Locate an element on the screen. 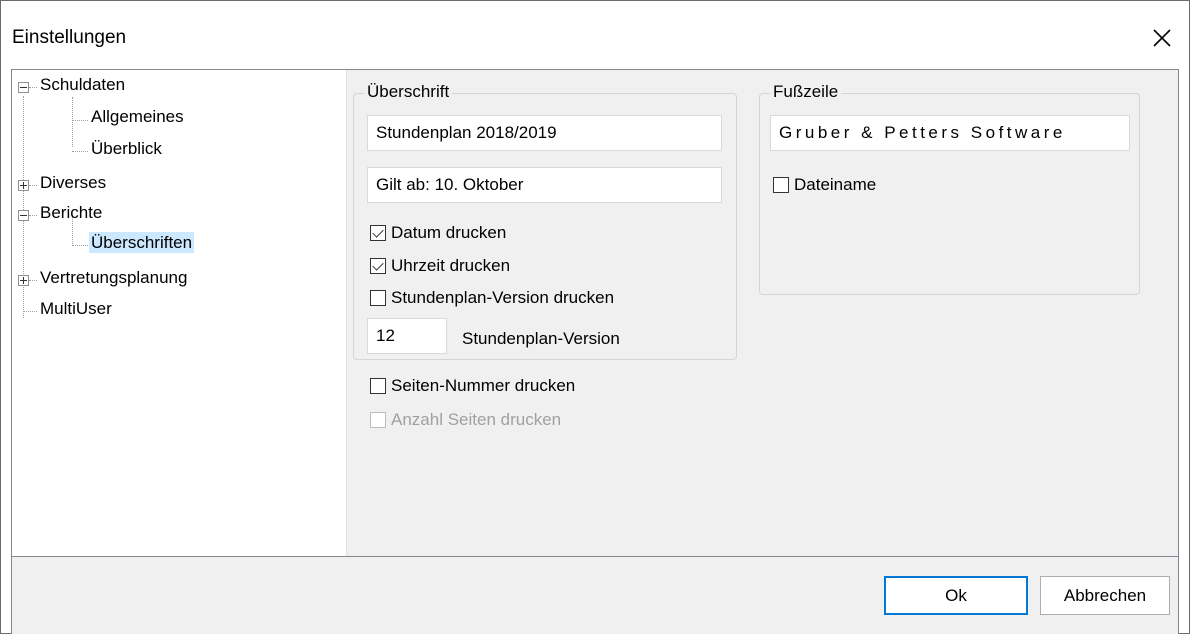 This screenshot has height=634, width=1190. tree-item-diverses: Diverses is located at coordinates (73, 183).